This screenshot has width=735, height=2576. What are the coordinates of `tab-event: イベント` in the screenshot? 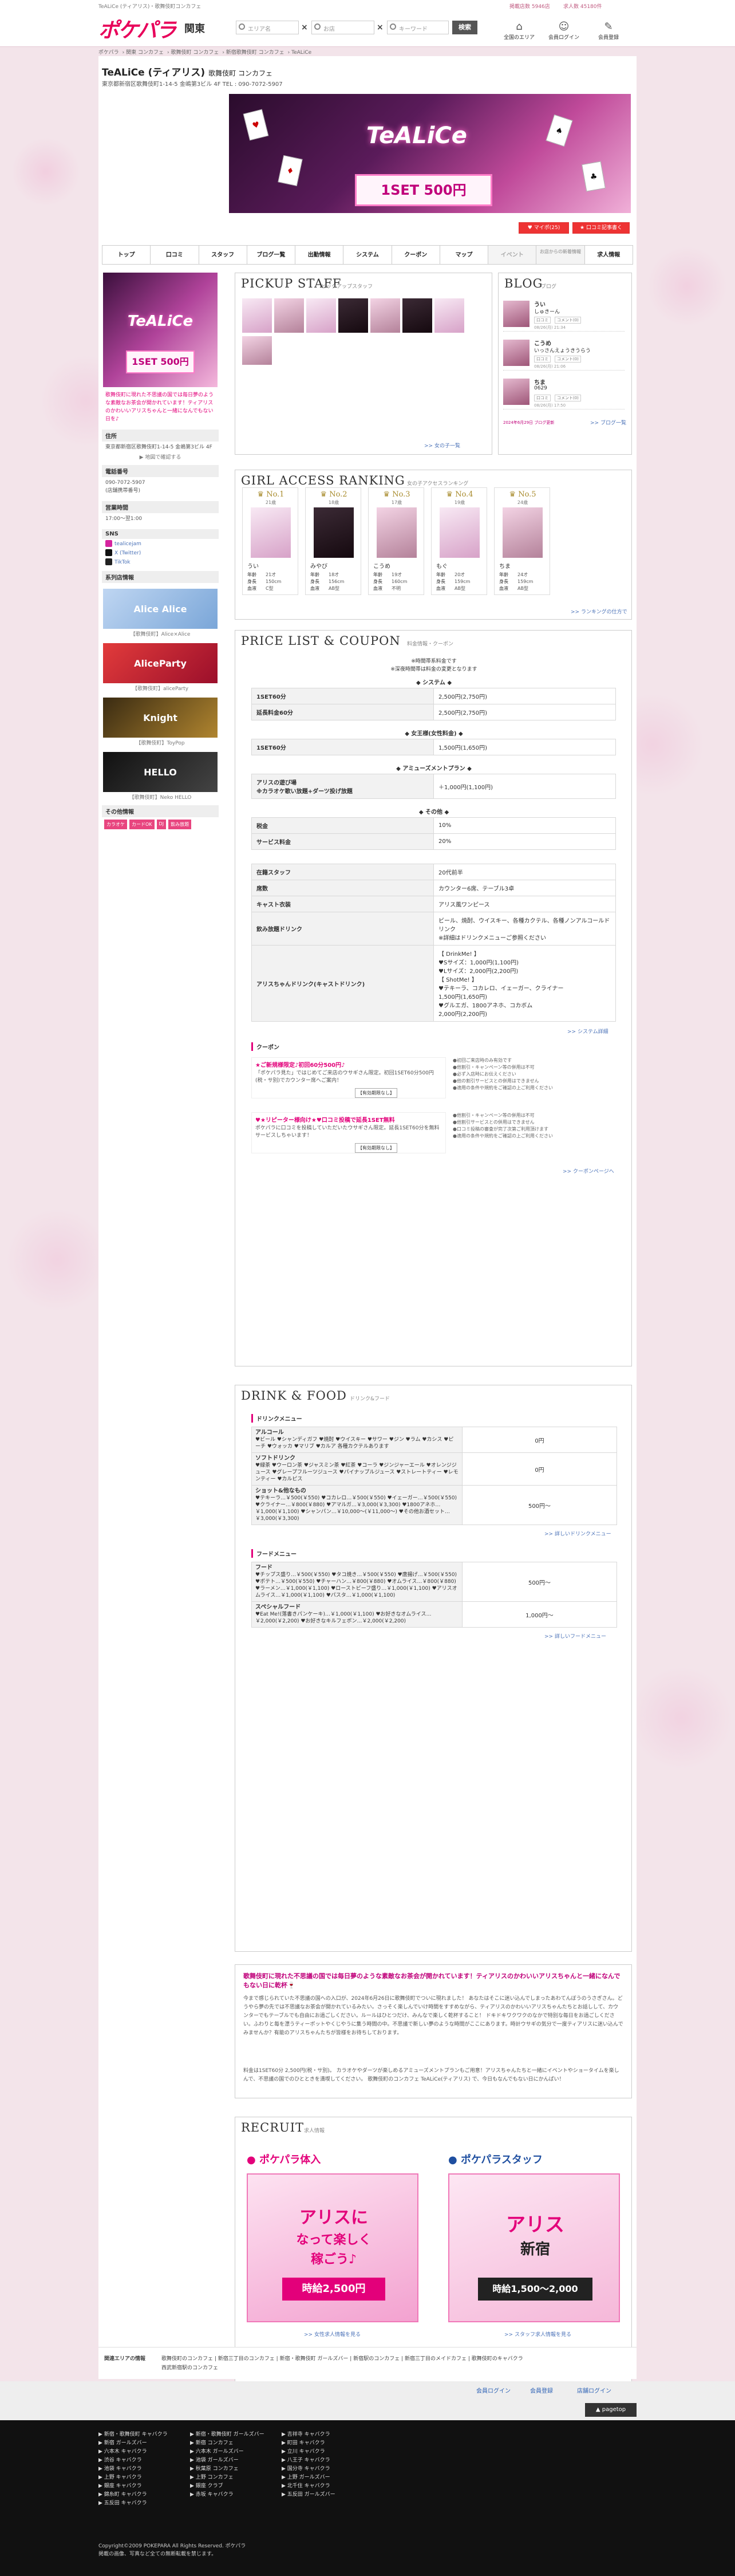 It's located at (512, 255).